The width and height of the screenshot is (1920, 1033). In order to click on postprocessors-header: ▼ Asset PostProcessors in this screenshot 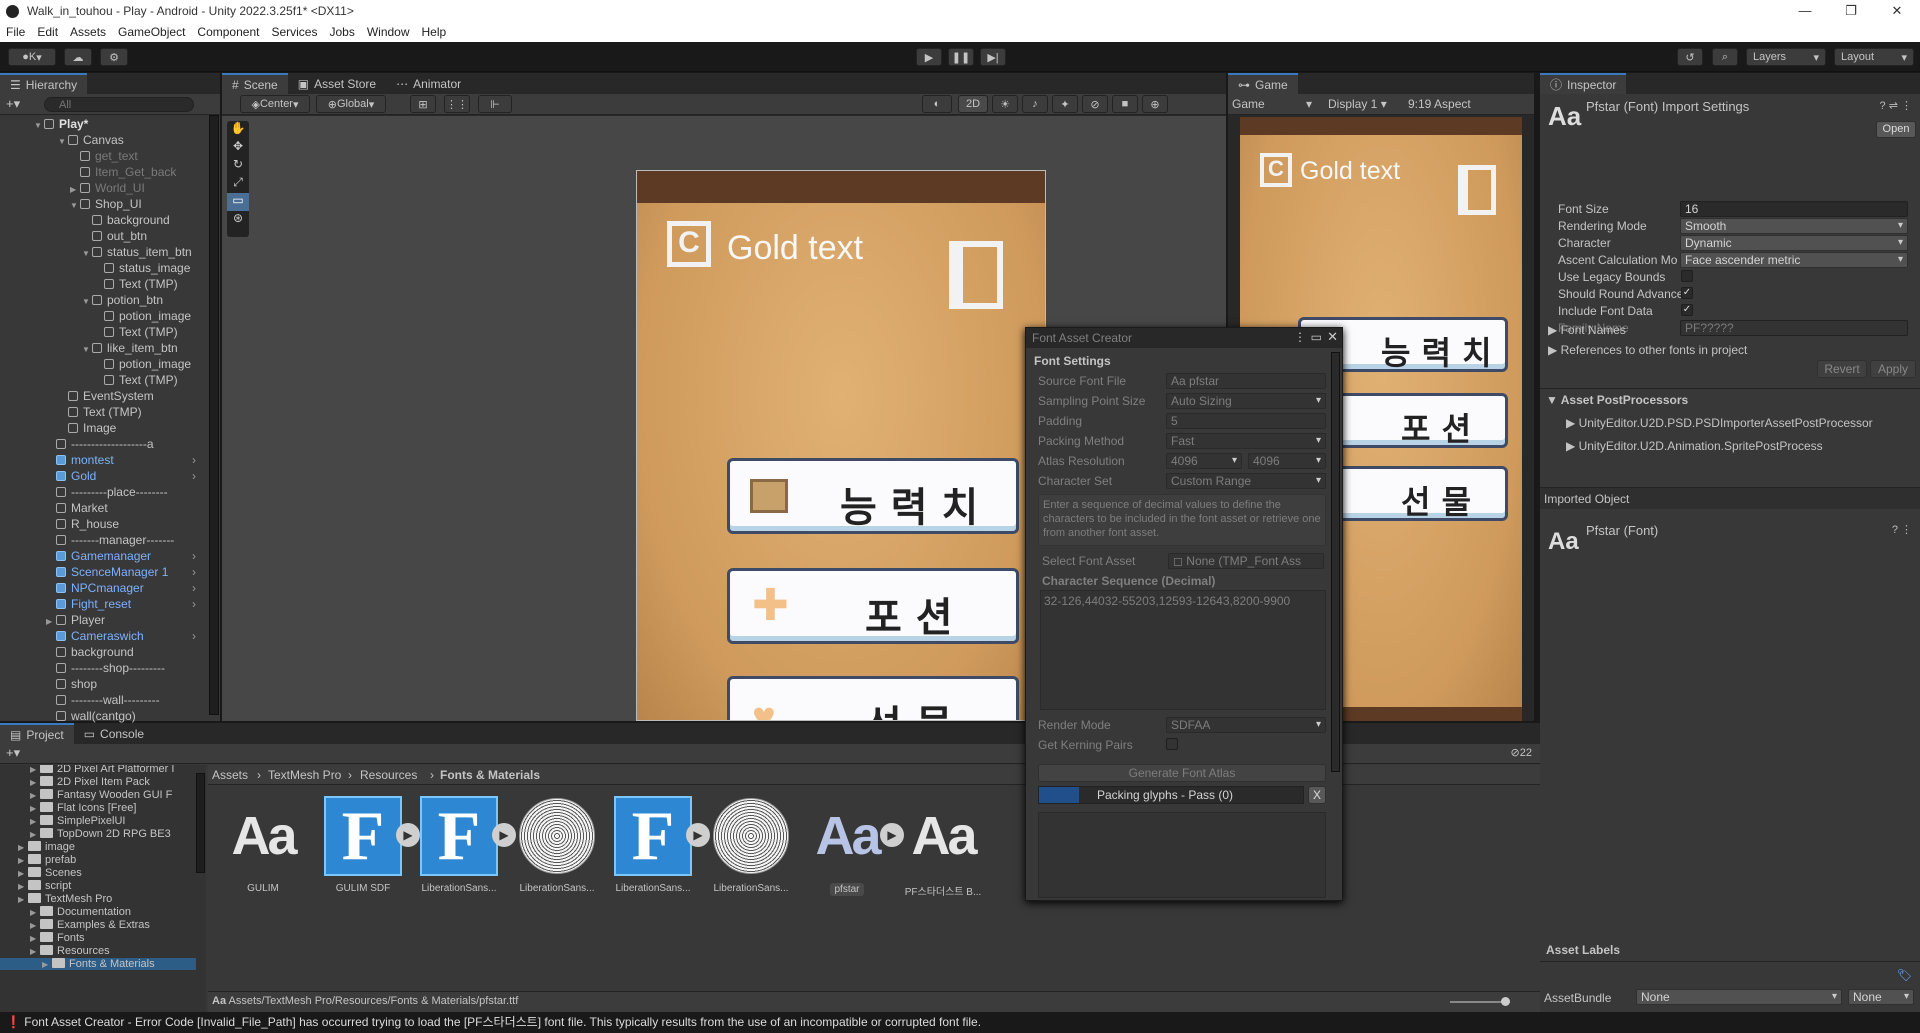, I will do `click(1617, 400)`.